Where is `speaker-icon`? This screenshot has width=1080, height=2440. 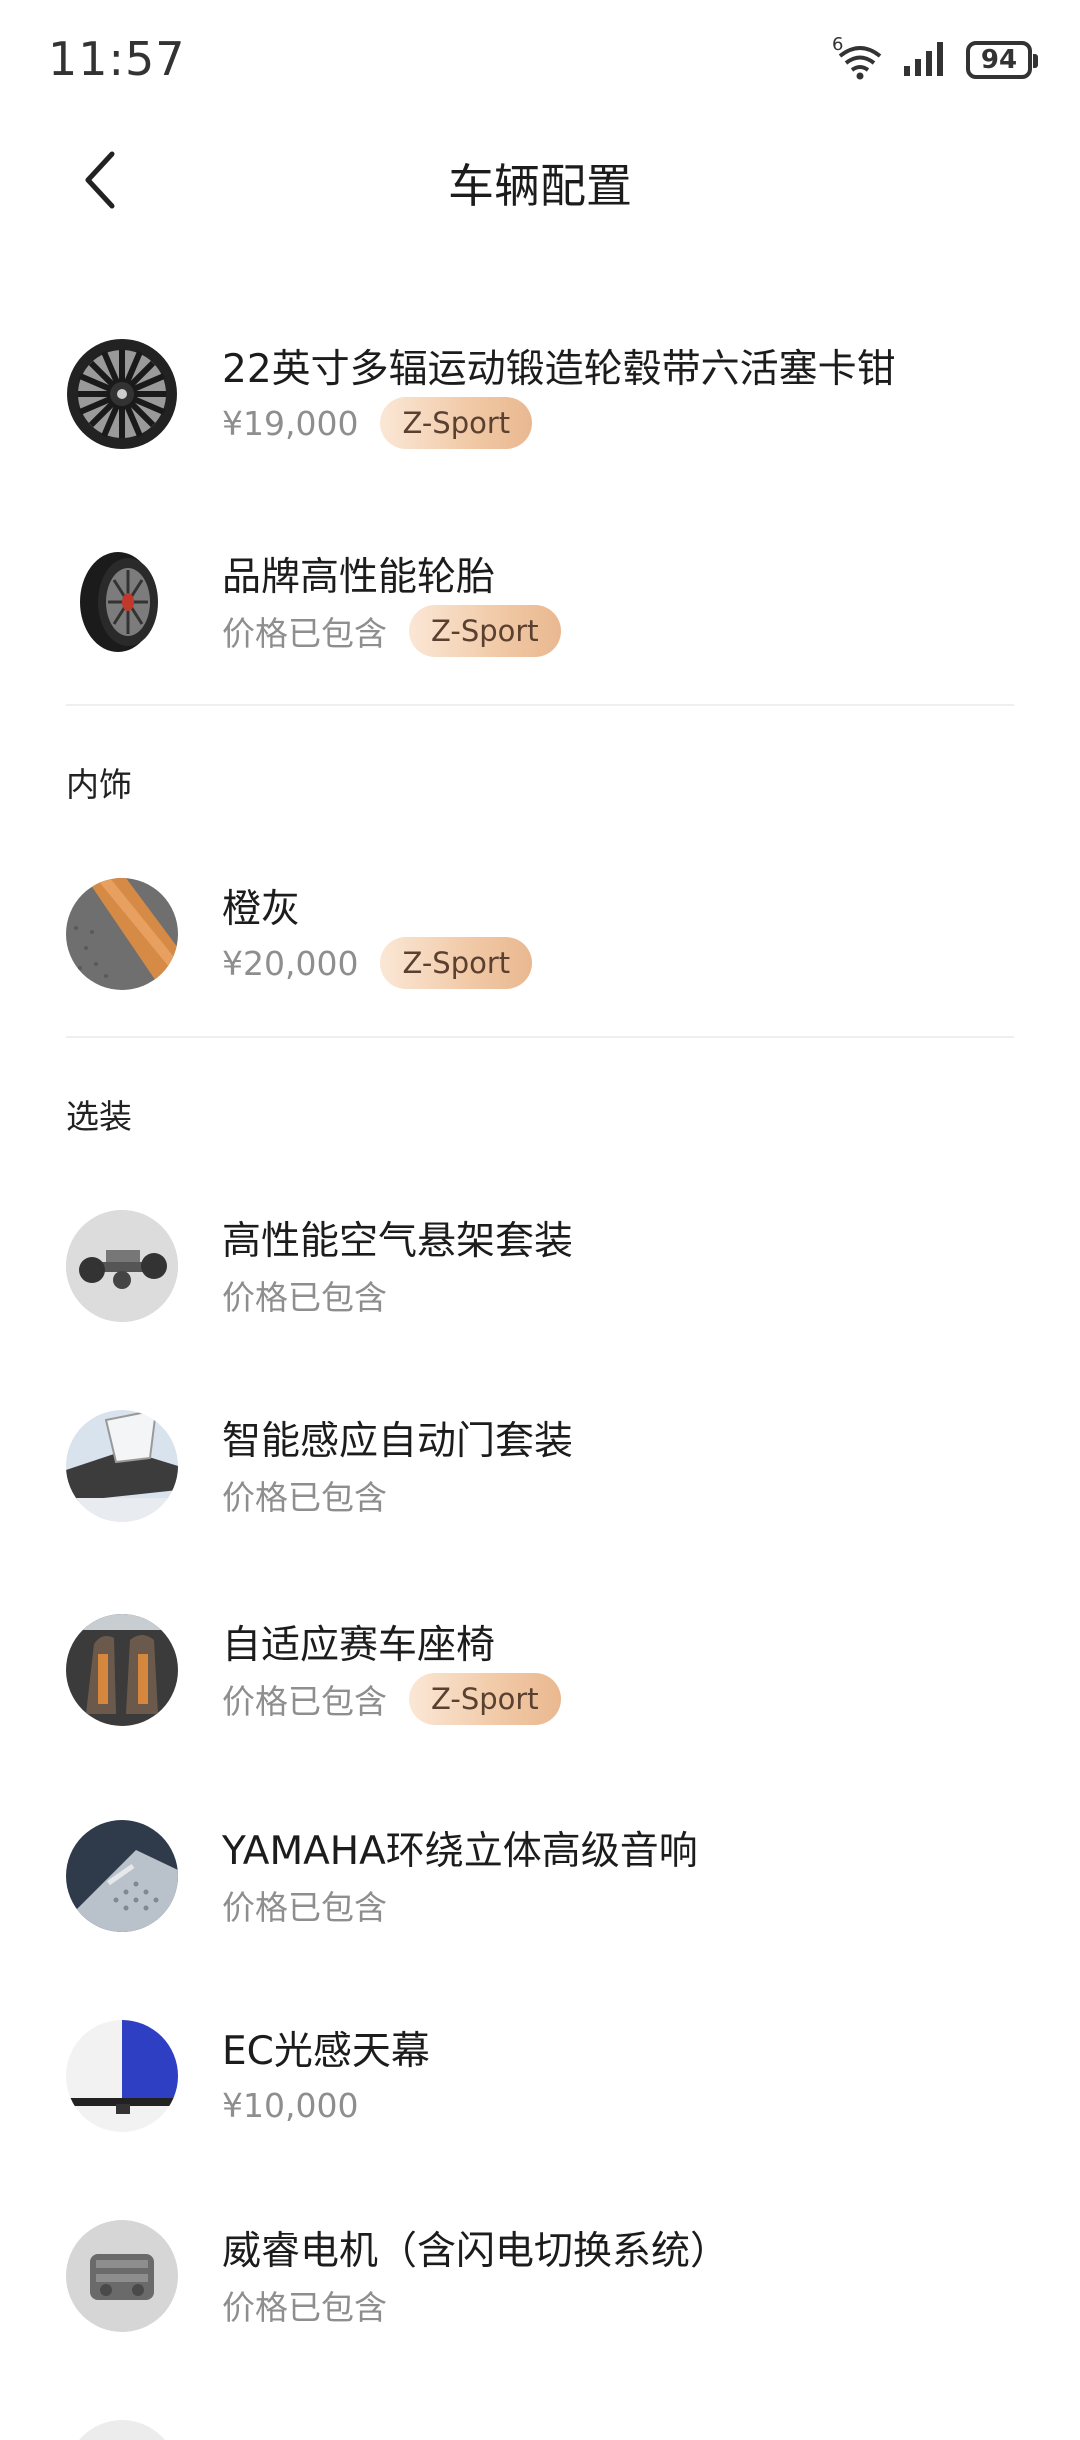
speaker-icon is located at coordinates (122, 1876).